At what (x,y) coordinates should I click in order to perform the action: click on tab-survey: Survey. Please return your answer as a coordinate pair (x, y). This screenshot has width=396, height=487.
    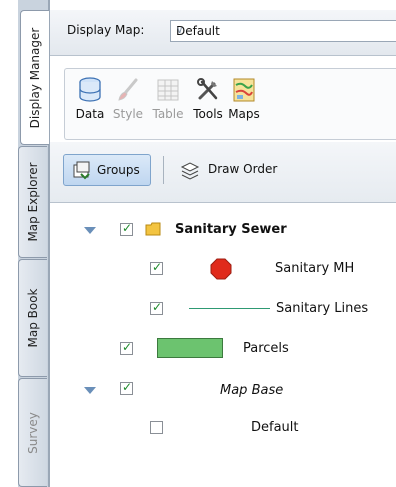
    Looking at the image, I should click on (32, 432).